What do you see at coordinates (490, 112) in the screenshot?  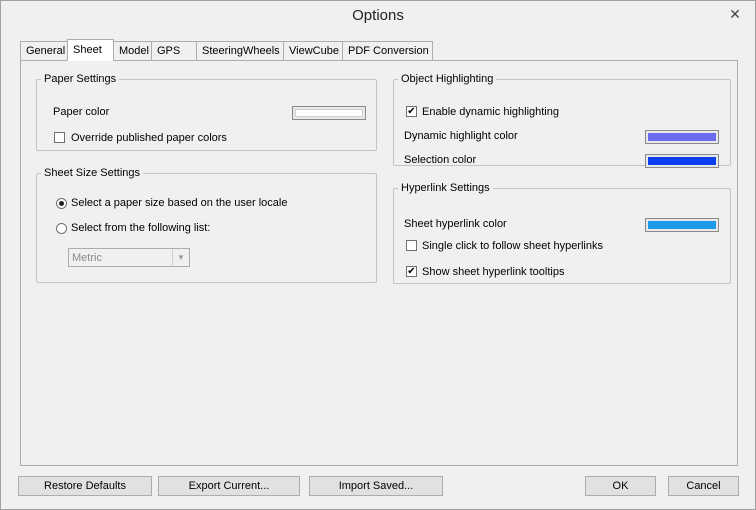 I see `enable-highlighting-label: Enable dynamic highlighting` at bounding box center [490, 112].